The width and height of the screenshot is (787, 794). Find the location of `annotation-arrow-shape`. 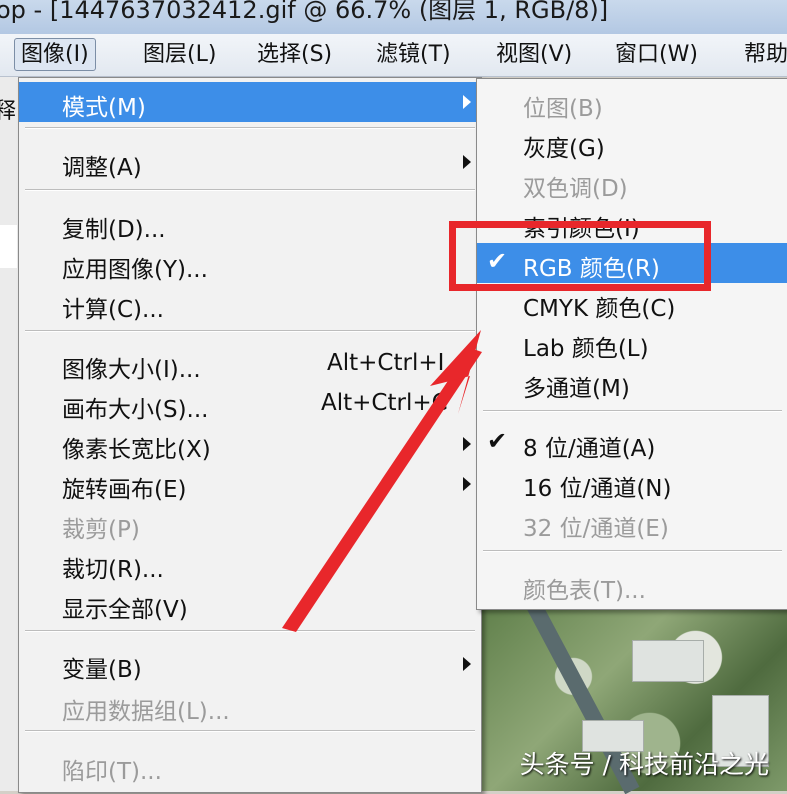

annotation-arrow-shape is located at coordinates (382, 490).